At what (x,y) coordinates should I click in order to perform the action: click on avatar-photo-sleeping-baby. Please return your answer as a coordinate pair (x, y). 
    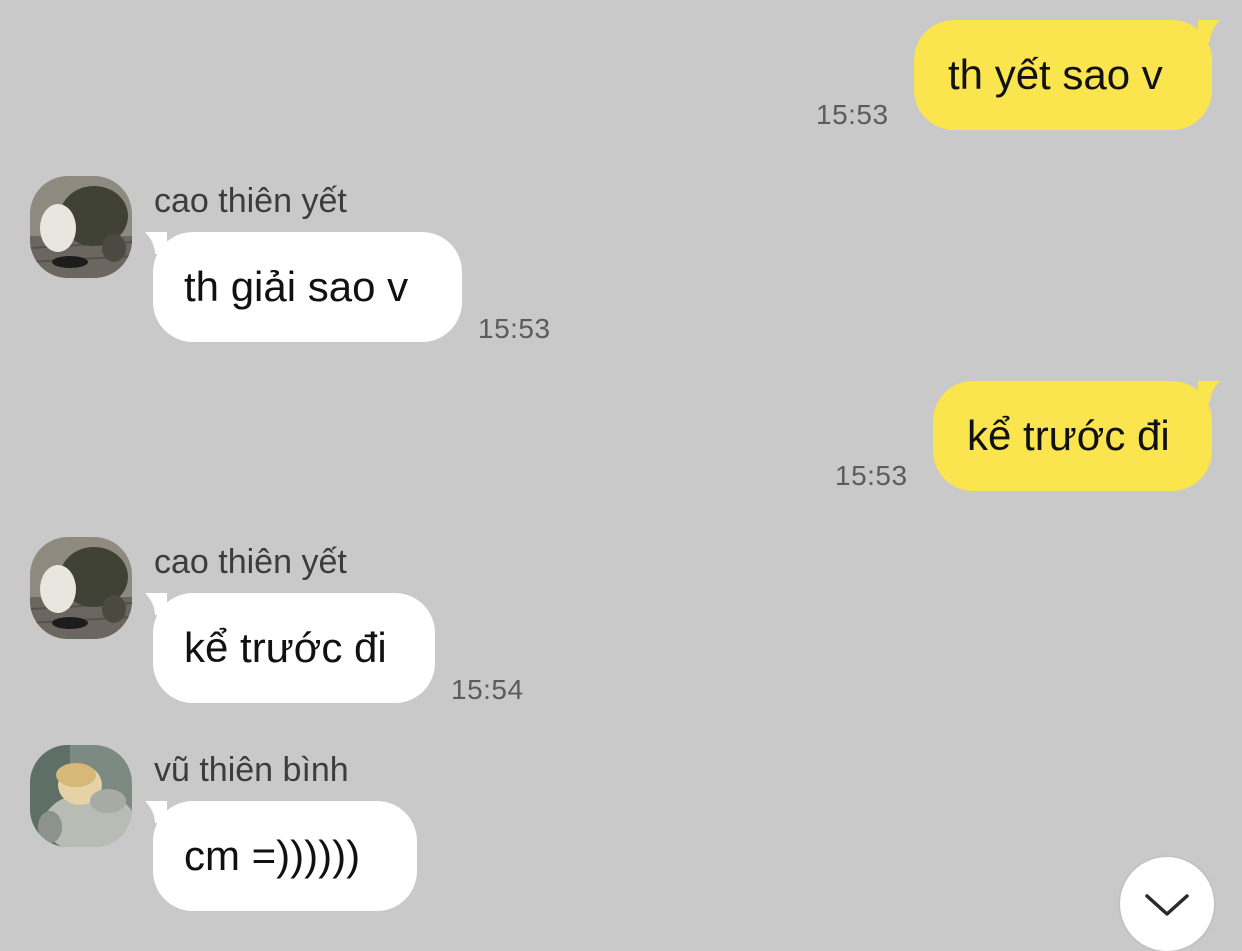
    Looking at the image, I should click on (81, 796).